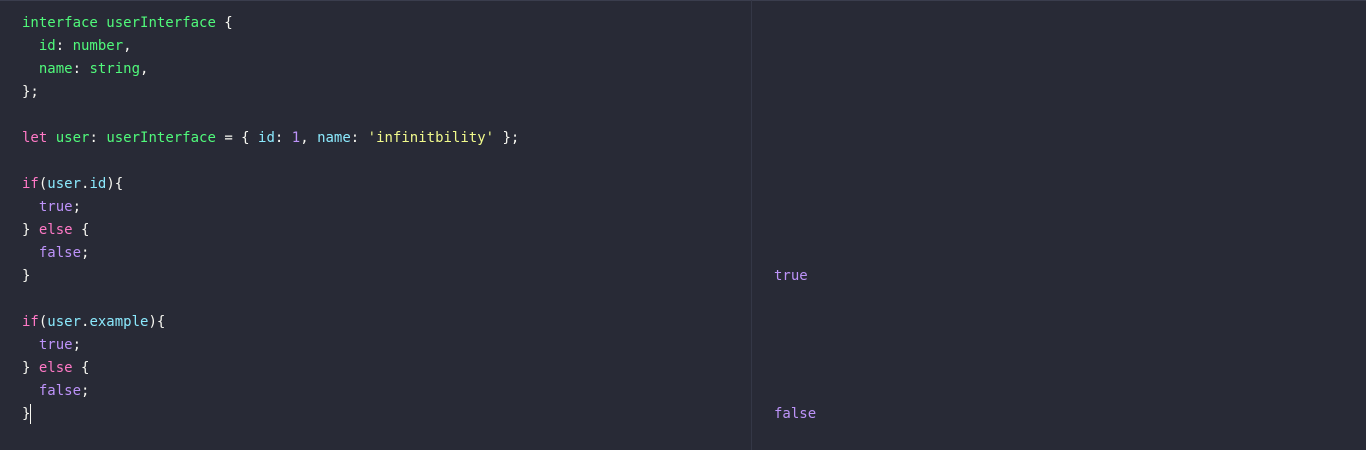  Describe the element at coordinates (270, 184) in the screenshot. I see `code-line: if(user.id){` at that location.